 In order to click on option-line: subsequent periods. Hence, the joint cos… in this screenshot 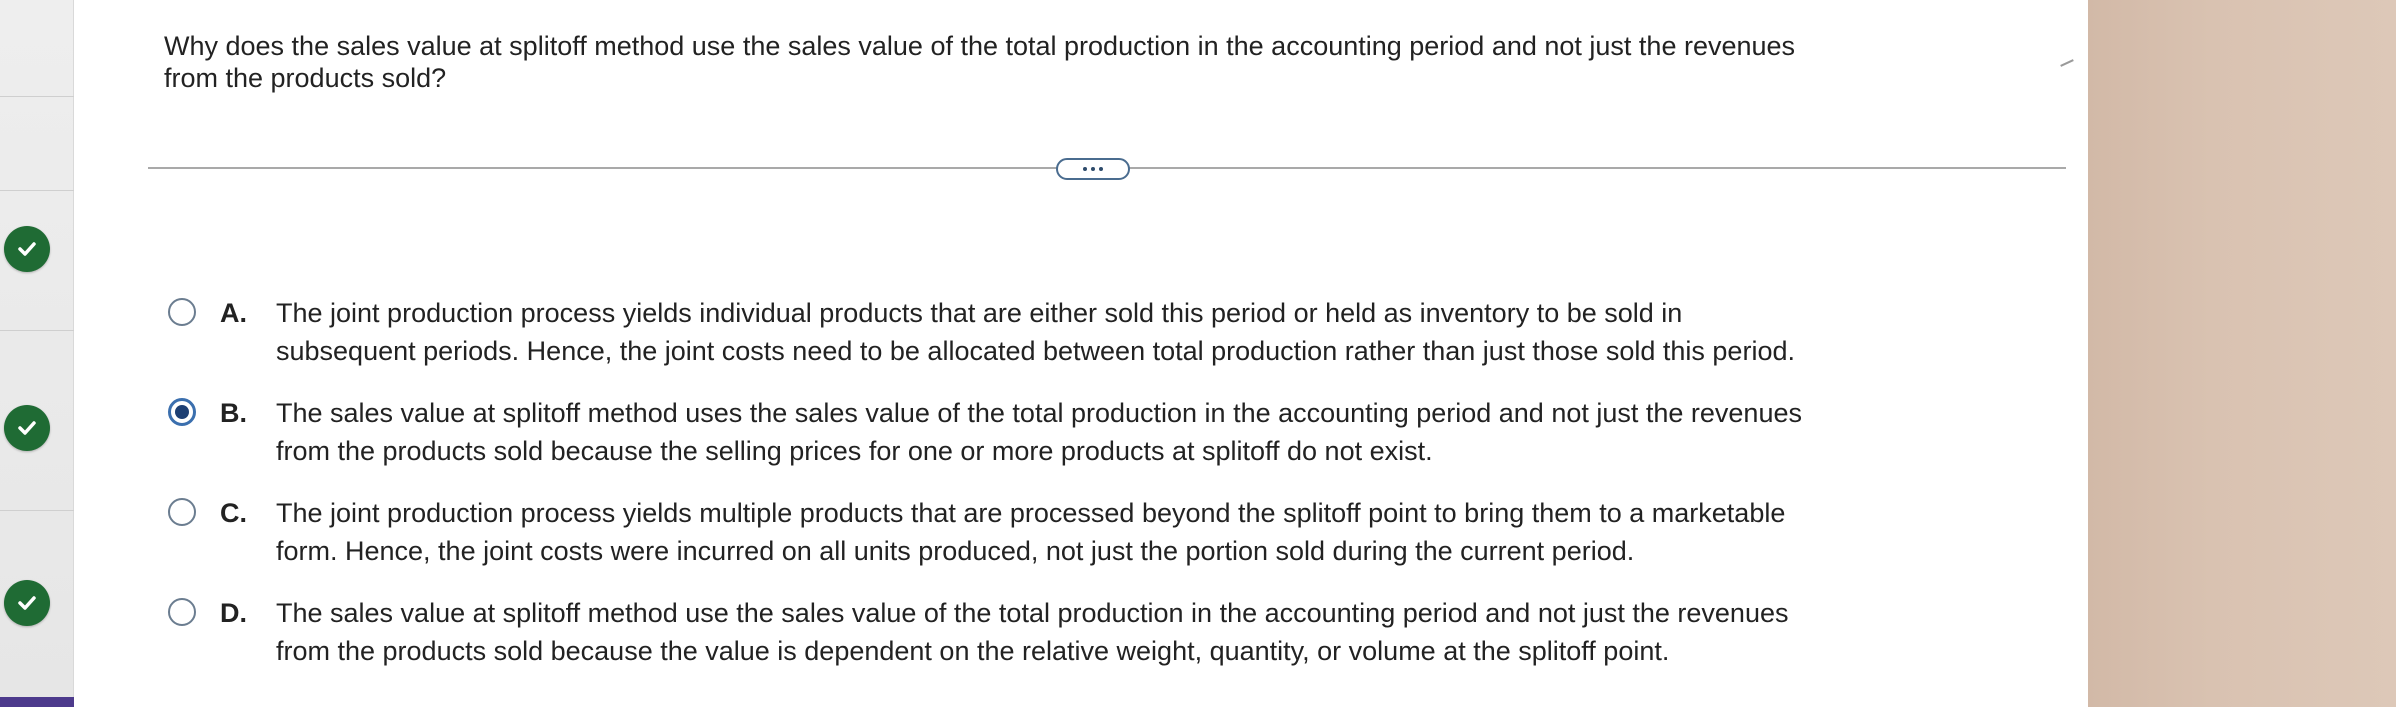, I will do `click(1035, 351)`.